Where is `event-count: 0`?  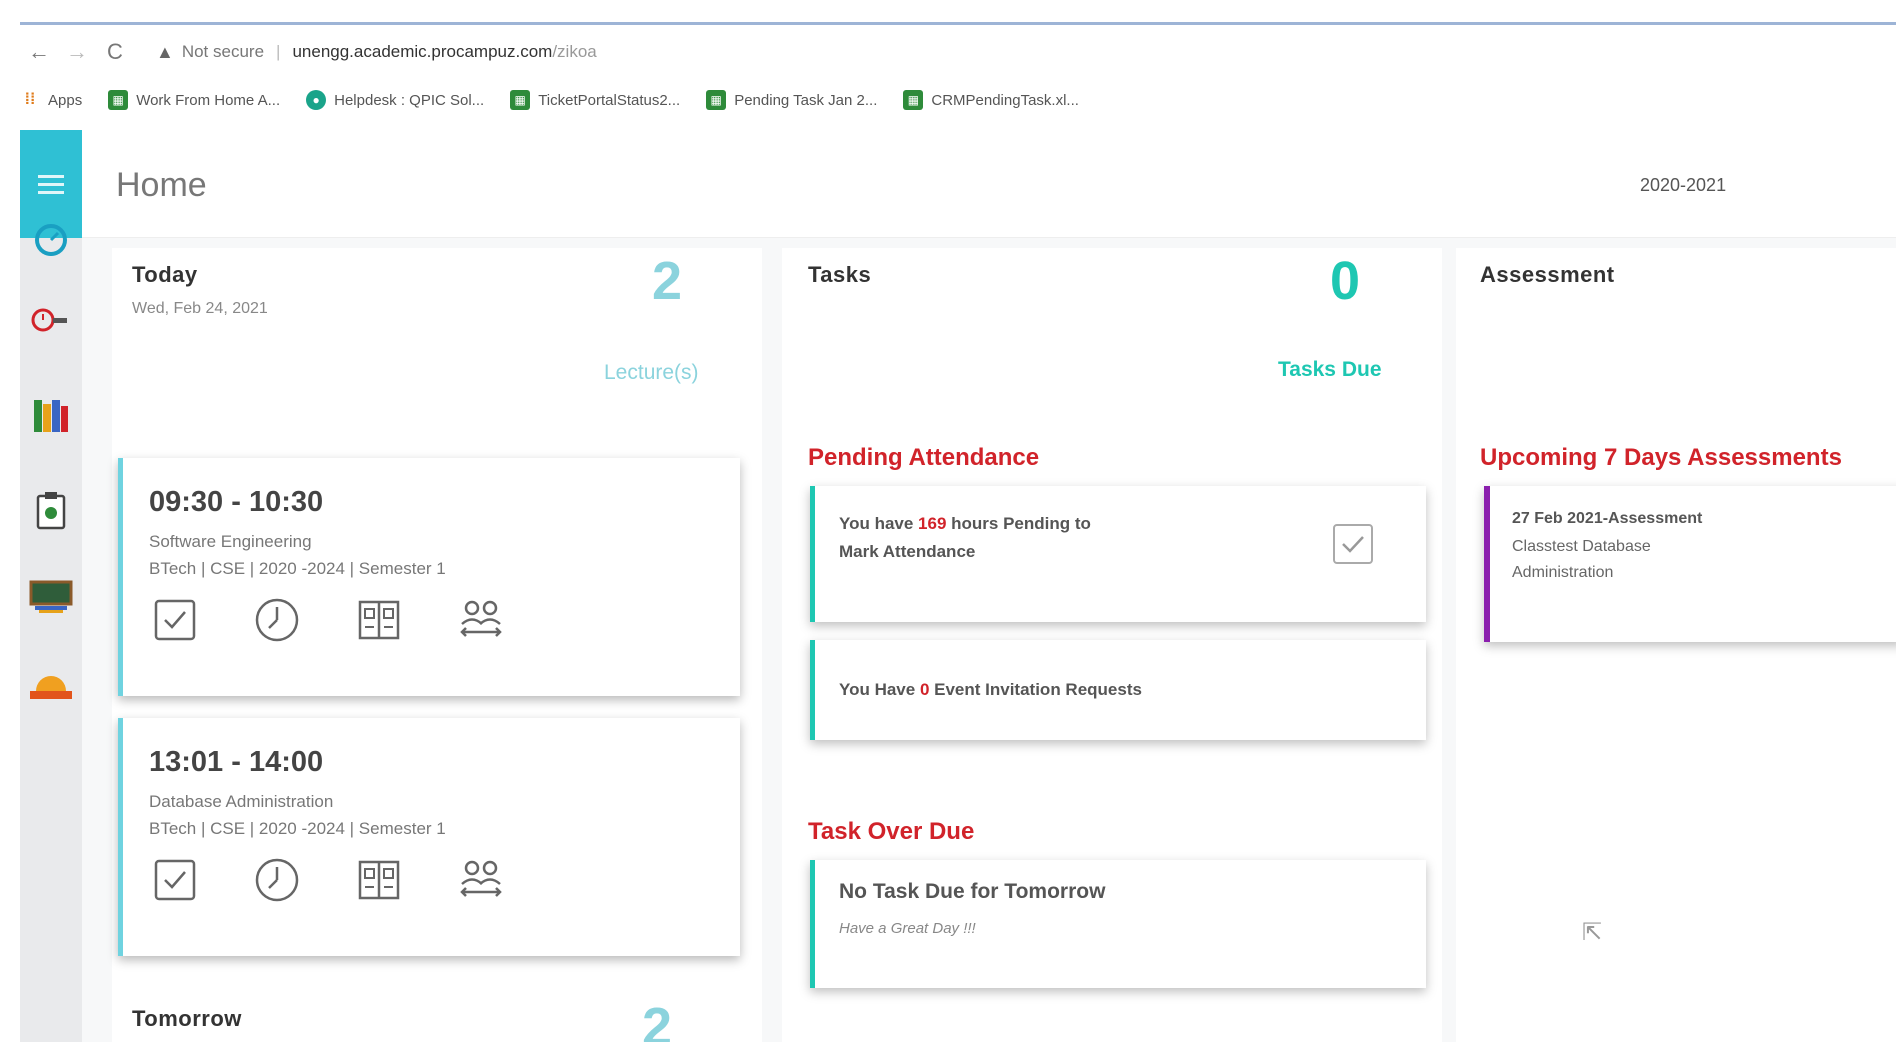
event-count: 0 is located at coordinates (924, 689).